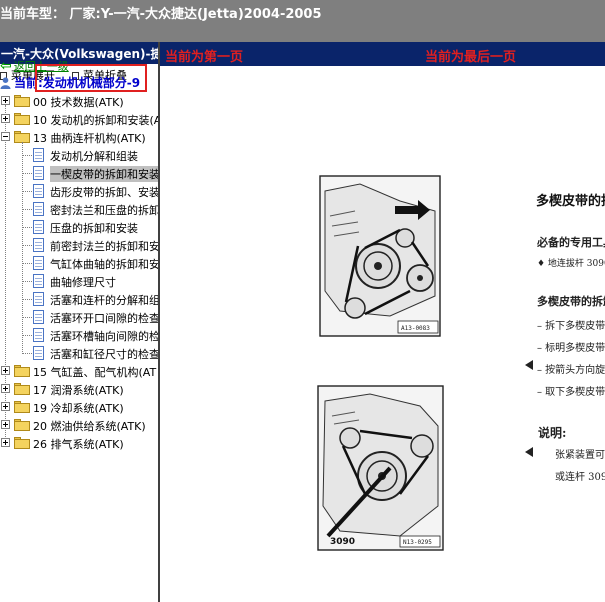 This screenshot has height=602, width=605. What do you see at coordinates (94, 228) in the screenshot?
I see `tree-document-label: 压盘的拆卸和安装` at bounding box center [94, 228].